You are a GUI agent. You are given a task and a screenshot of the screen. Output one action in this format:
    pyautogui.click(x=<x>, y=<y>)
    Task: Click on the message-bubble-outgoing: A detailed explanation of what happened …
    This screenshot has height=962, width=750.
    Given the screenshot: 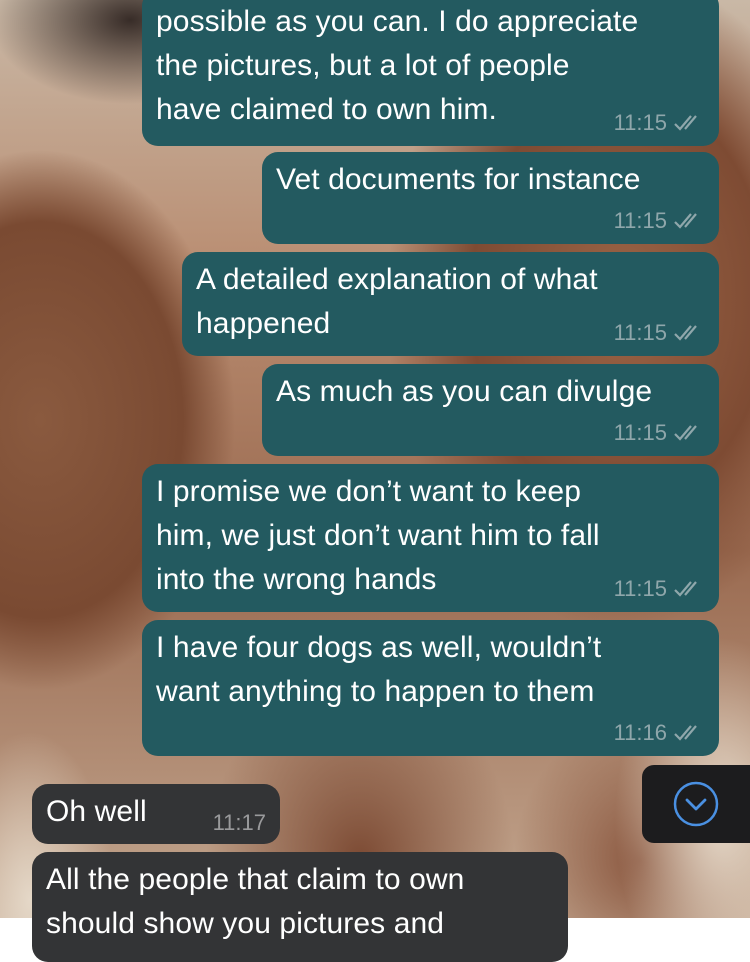 What is the action you would take?
    pyautogui.click(x=450, y=304)
    